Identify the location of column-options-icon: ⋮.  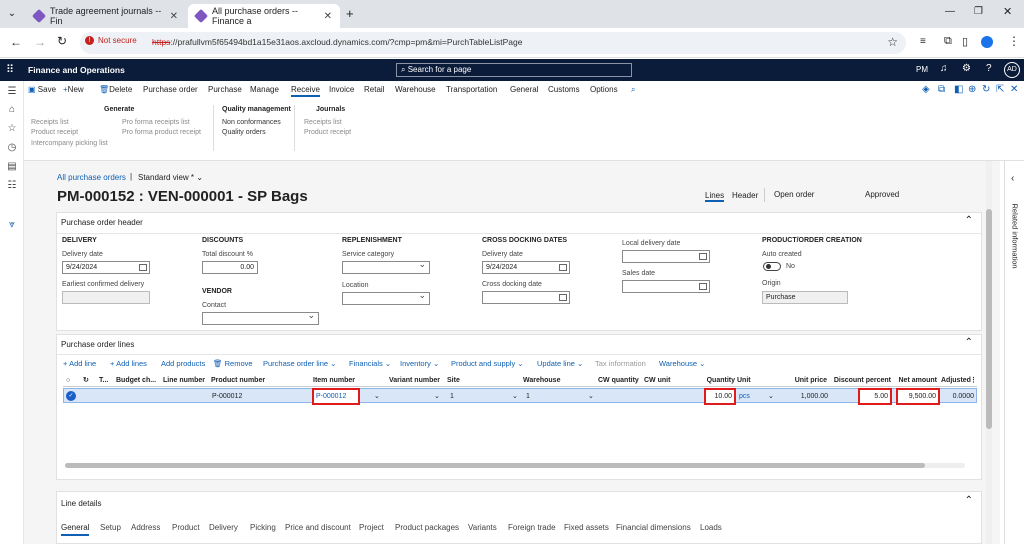
(973, 380).